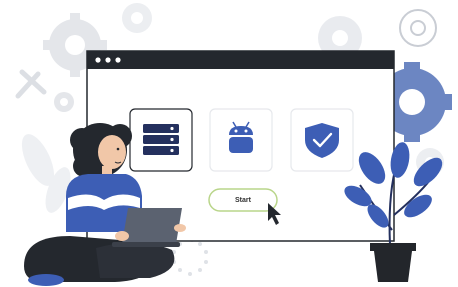 This screenshot has width=458, height=287. I want to click on server-stack-icon, so click(161, 139).